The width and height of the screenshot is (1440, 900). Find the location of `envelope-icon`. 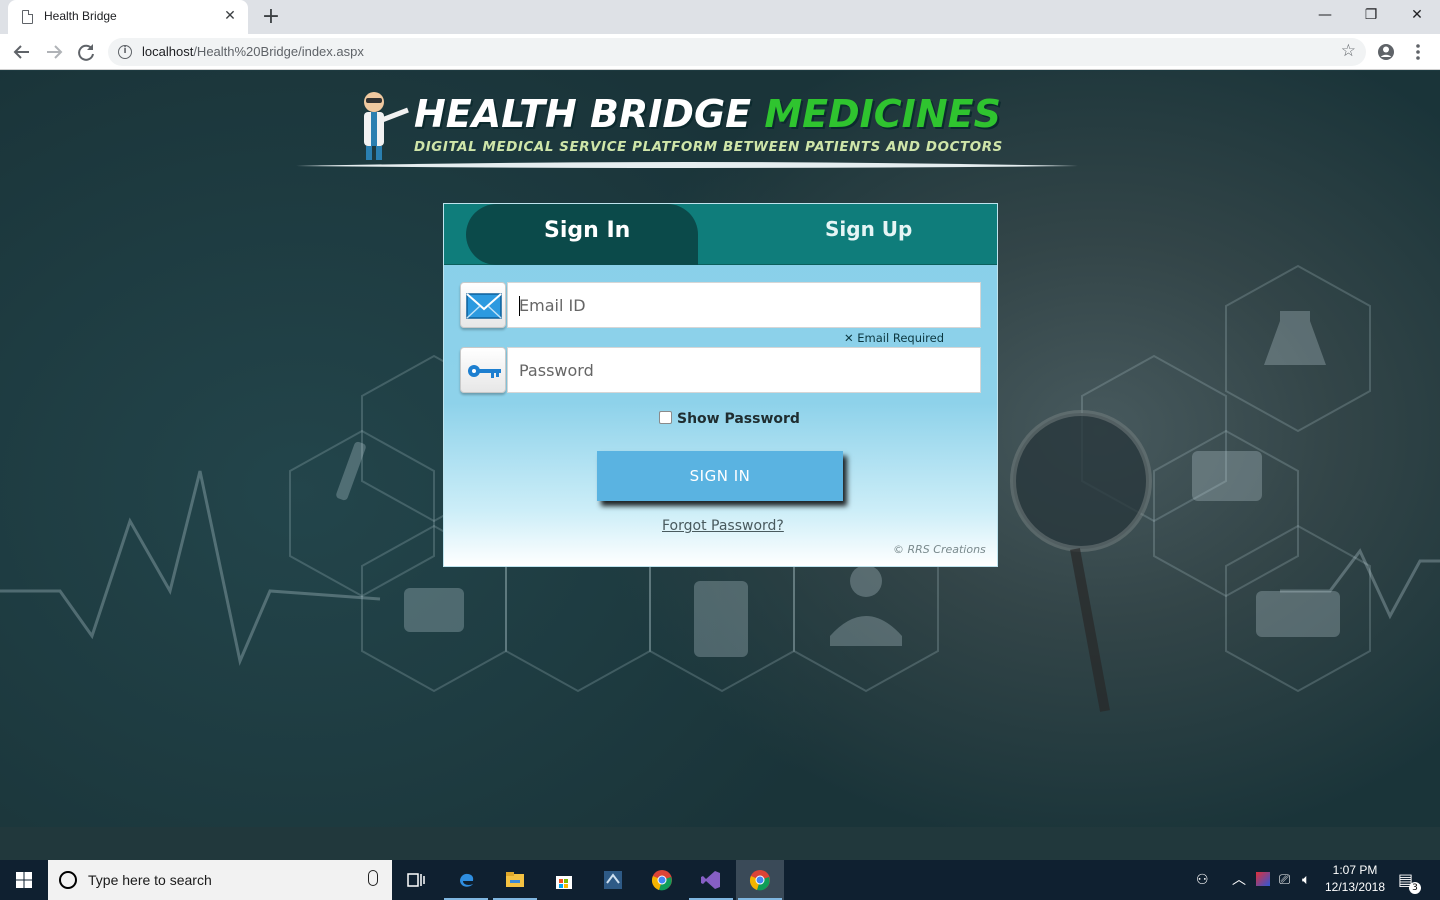

envelope-icon is located at coordinates (484, 306).